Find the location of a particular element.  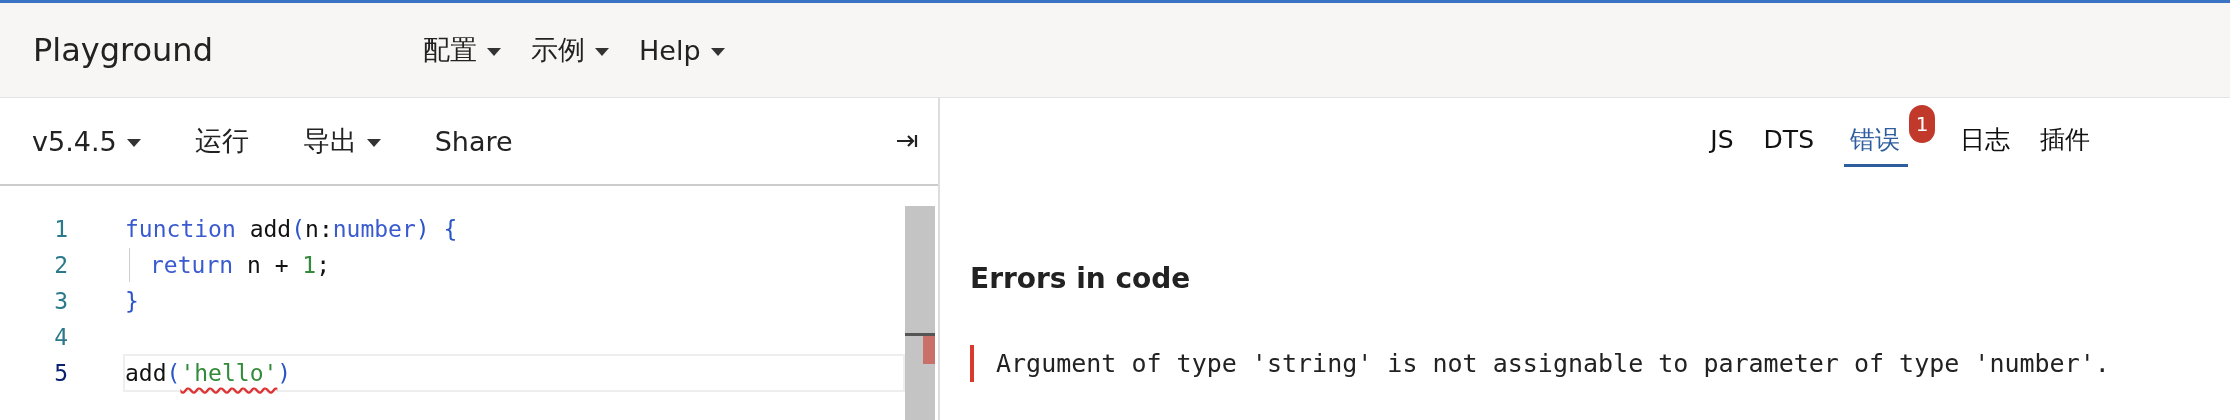

errors-heading: Errors in code is located at coordinates (1081, 278).